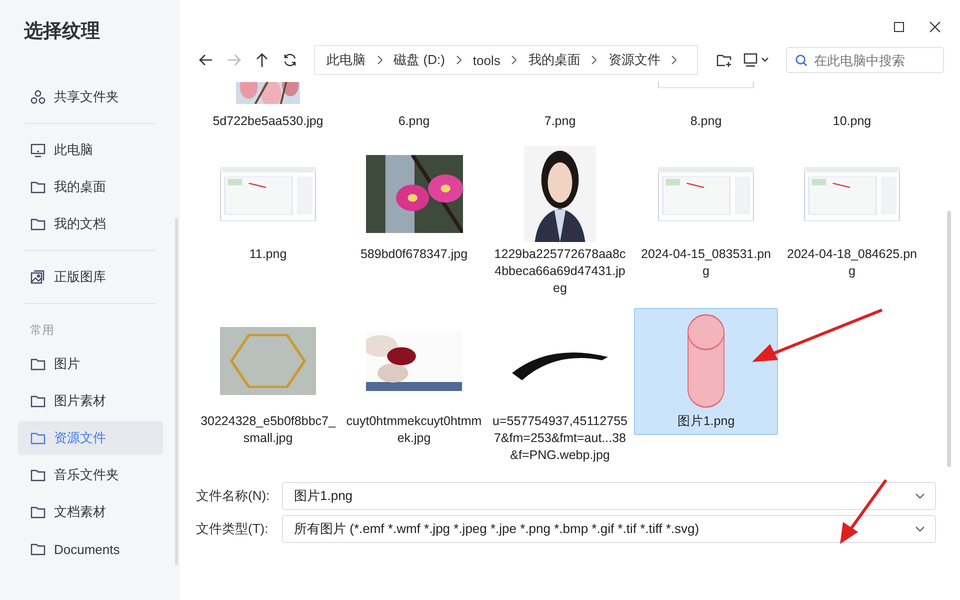 Image resolution: width=960 pixels, height=600 pixels. Describe the element at coordinates (852, 121) in the screenshot. I see `file-name: 10.png` at that location.